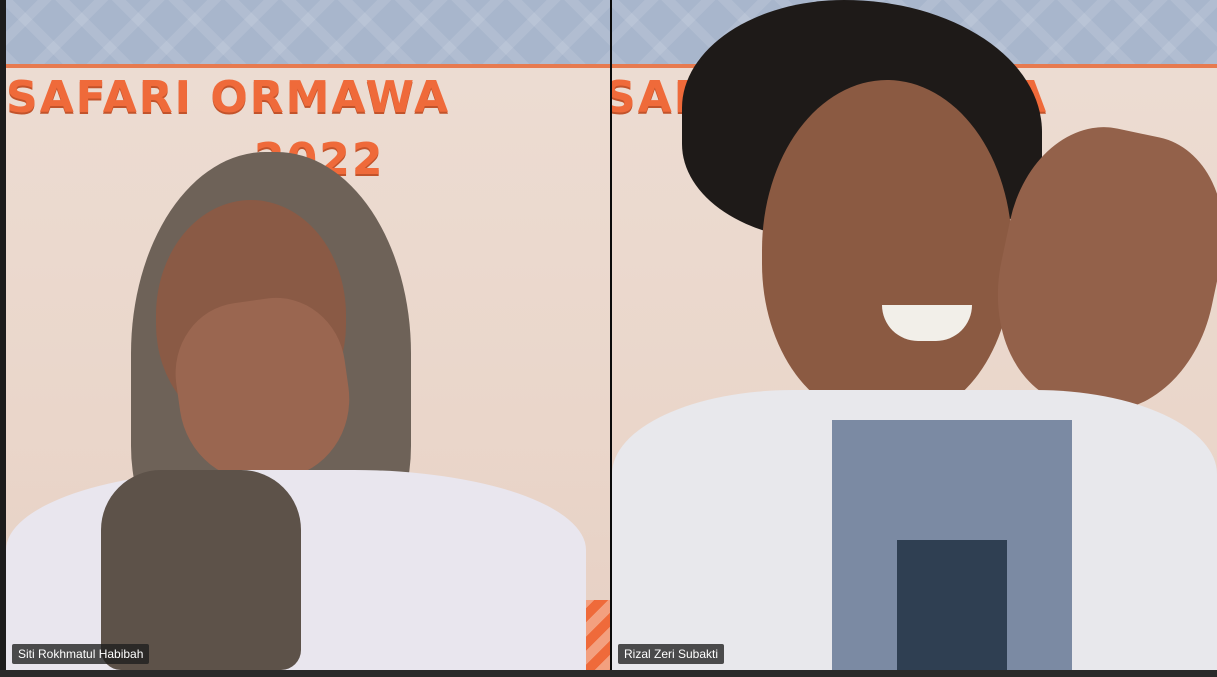 The width and height of the screenshot is (1217, 677). I want to click on scarf-drape, so click(201, 570).